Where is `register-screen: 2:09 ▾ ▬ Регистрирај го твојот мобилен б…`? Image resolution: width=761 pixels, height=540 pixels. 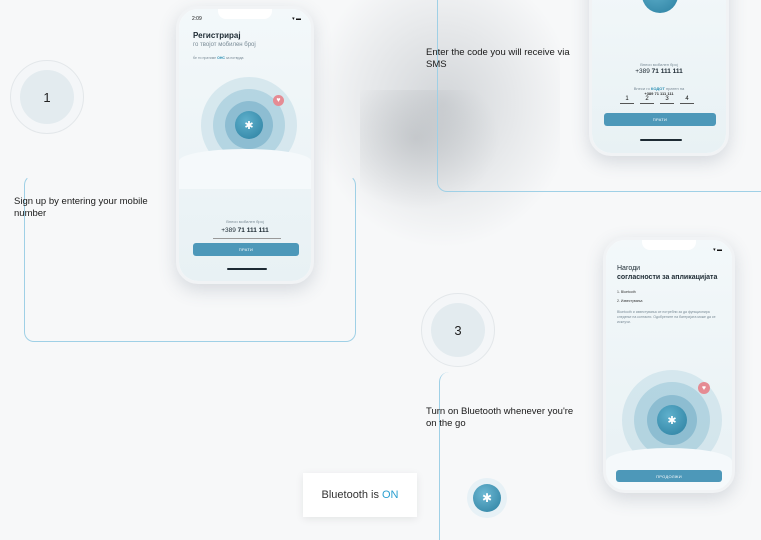
register-screen: 2:09 ▾ ▬ Регистрирај го твојот мобилен б… is located at coordinates (245, 145).